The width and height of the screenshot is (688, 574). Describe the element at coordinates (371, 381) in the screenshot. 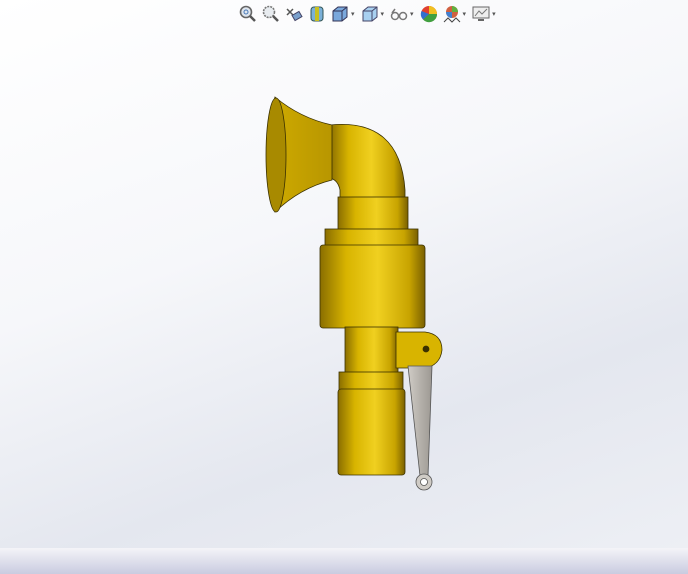

I see `lower-ring` at that location.